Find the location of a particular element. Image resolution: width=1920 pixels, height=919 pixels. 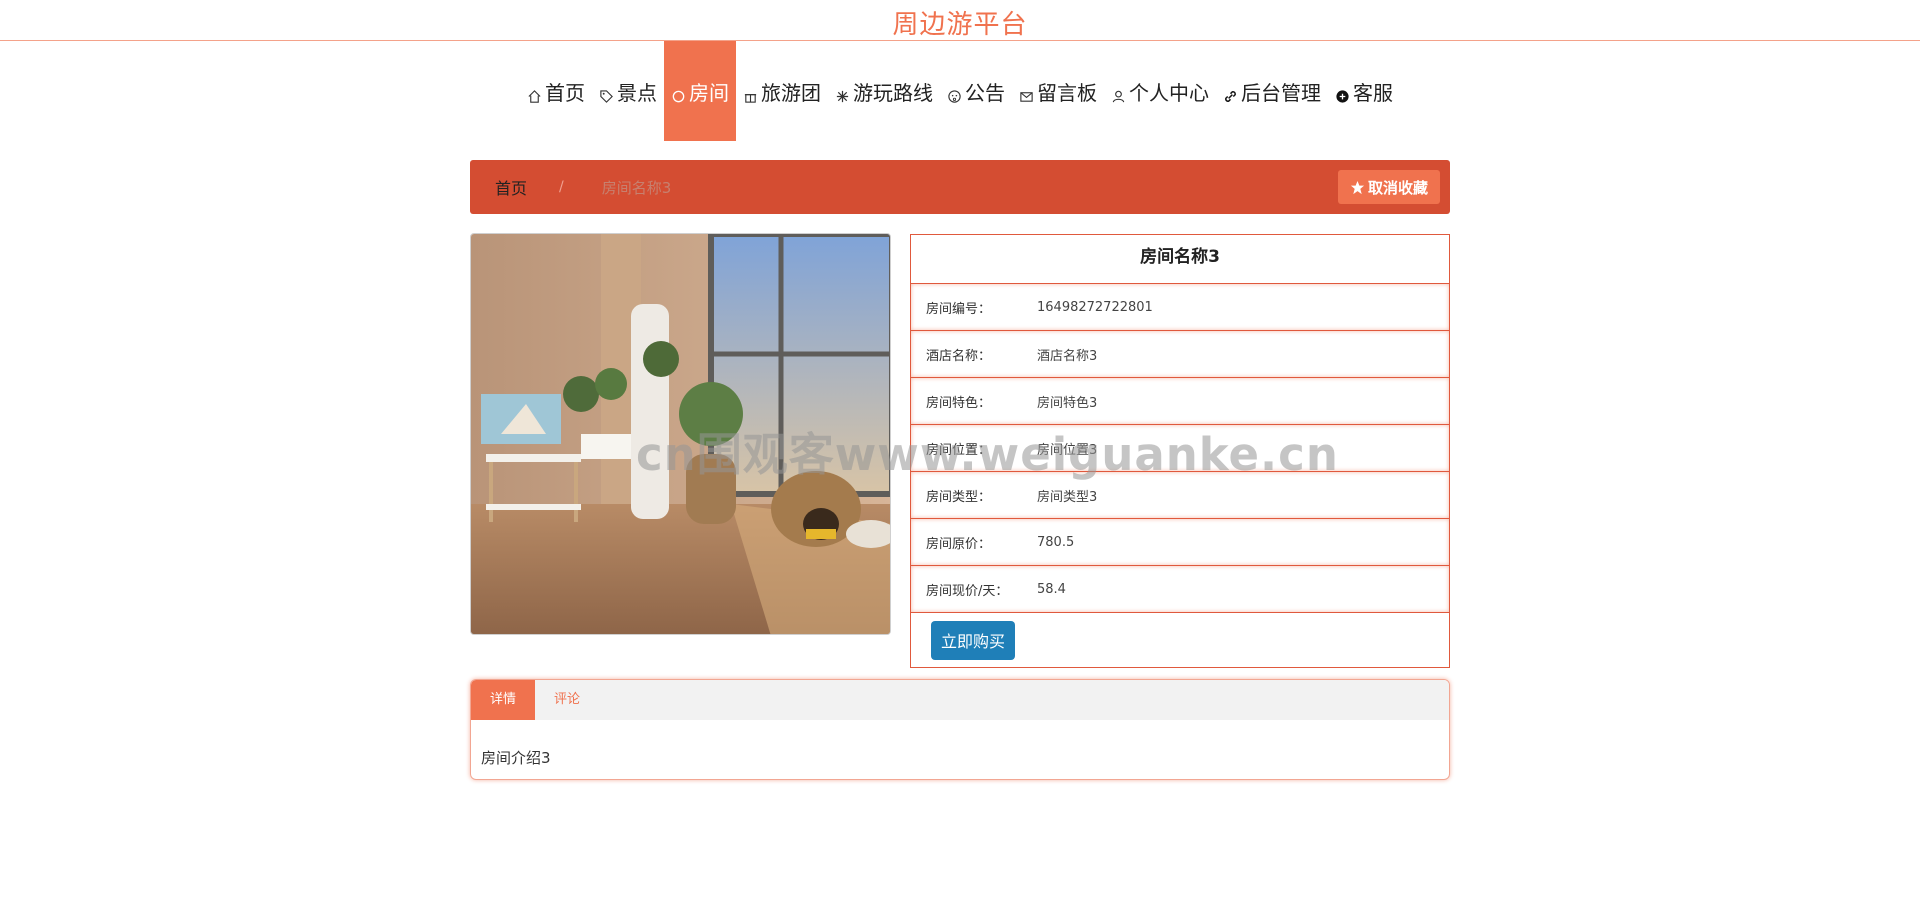

main-nav: 首页 景点 房间 旅游团 游玩路线 公告 留言板 个人中心 后台管理 客服 is located at coordinates (960, 91).